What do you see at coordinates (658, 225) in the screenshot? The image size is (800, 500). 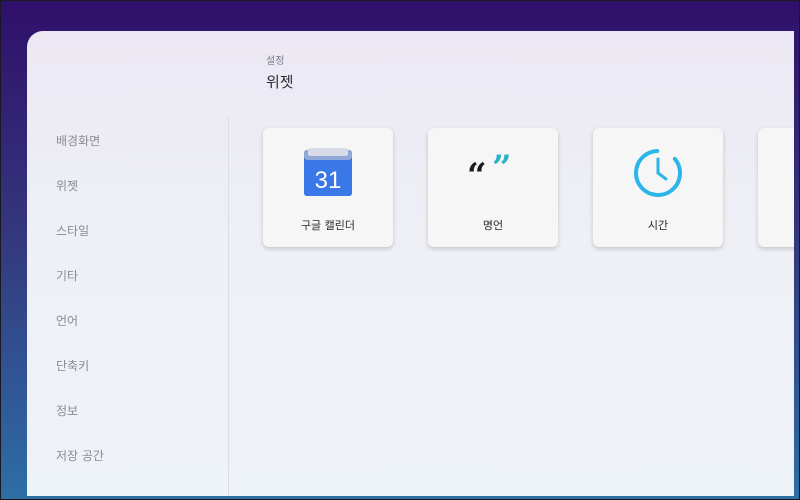 I see `widget-label: 시간` at bounding box center [658, 225].